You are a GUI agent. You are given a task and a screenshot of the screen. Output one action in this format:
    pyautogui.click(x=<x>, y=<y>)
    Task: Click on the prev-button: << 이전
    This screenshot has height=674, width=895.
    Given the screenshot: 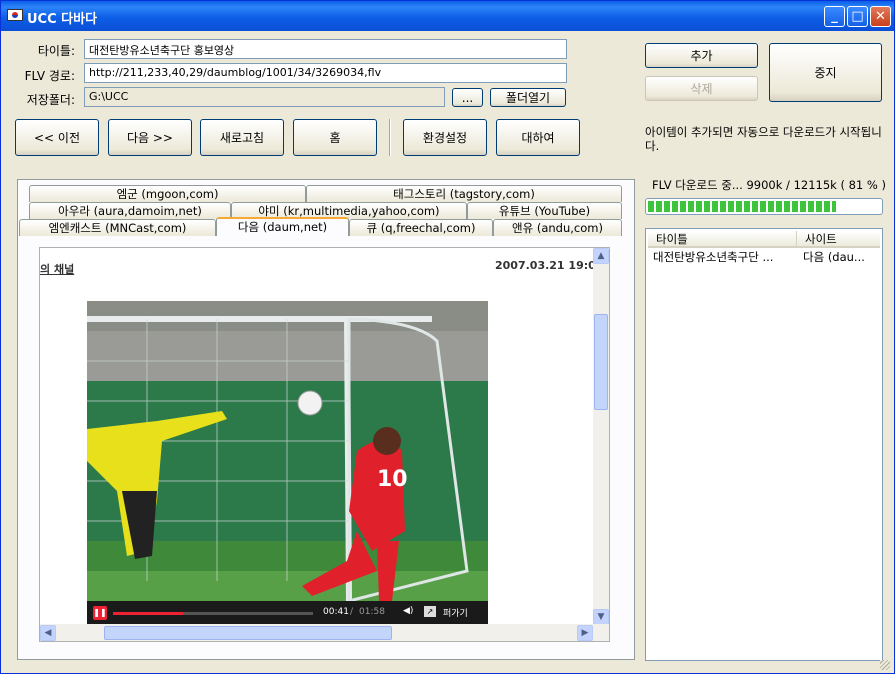 What is the action you would take?
    pyautogui.click(x=57, y=137)
    